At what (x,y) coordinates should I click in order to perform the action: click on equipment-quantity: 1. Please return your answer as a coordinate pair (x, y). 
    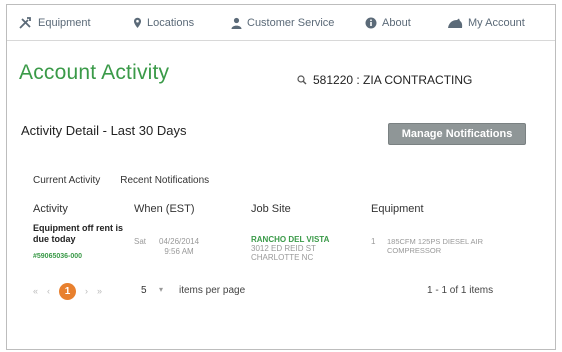
    Looking at the image, I should click on (373, 241).